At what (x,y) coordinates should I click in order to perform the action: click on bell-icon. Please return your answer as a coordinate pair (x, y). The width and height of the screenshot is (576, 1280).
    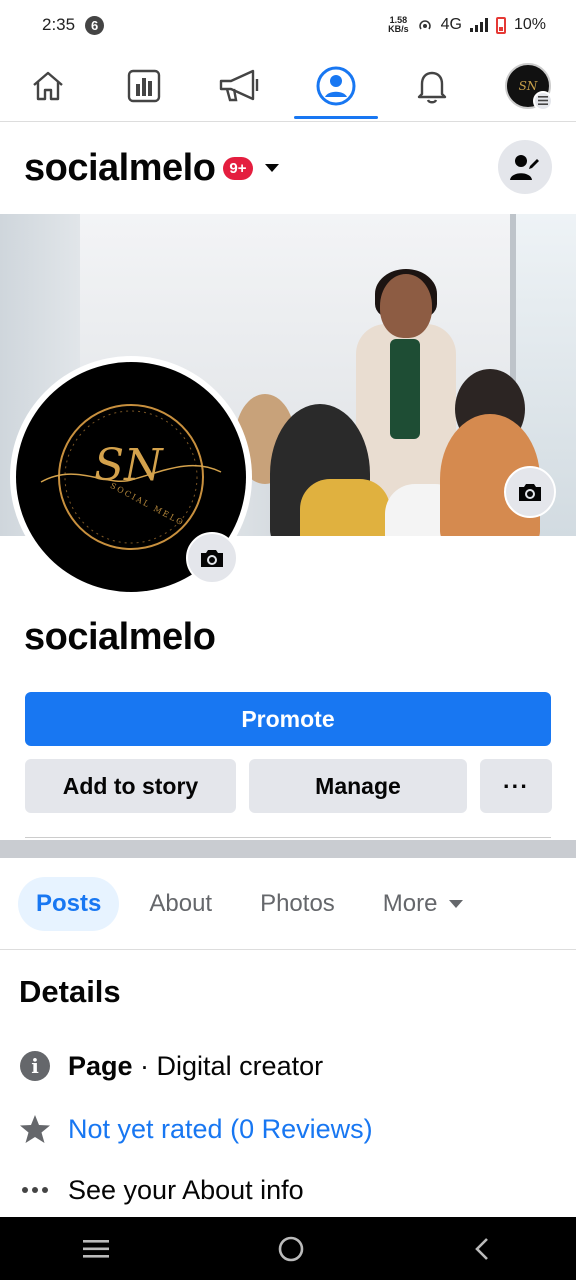
    Looking at the image, I should click on (432, 87).